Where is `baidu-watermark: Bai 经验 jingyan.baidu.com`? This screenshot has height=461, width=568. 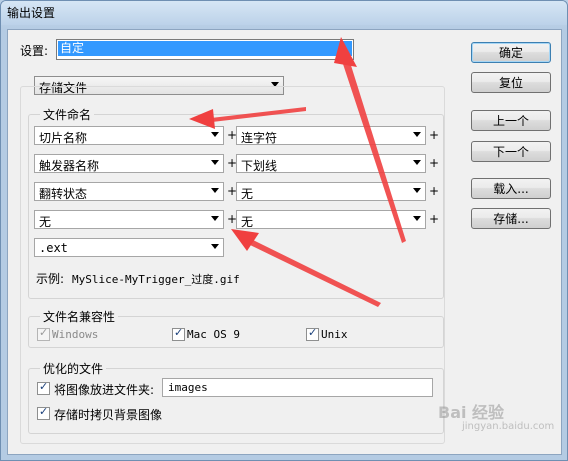
baidu-watermark: Bai 经验 jingyan.baidu.com is located at coordinates (496, 415).